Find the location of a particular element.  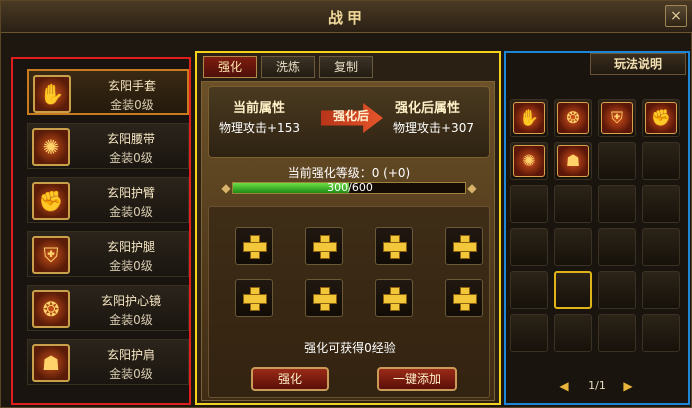

equipment-item: ❂ 玄阳护心镜金装0级 is located at coordinates (108, 308).